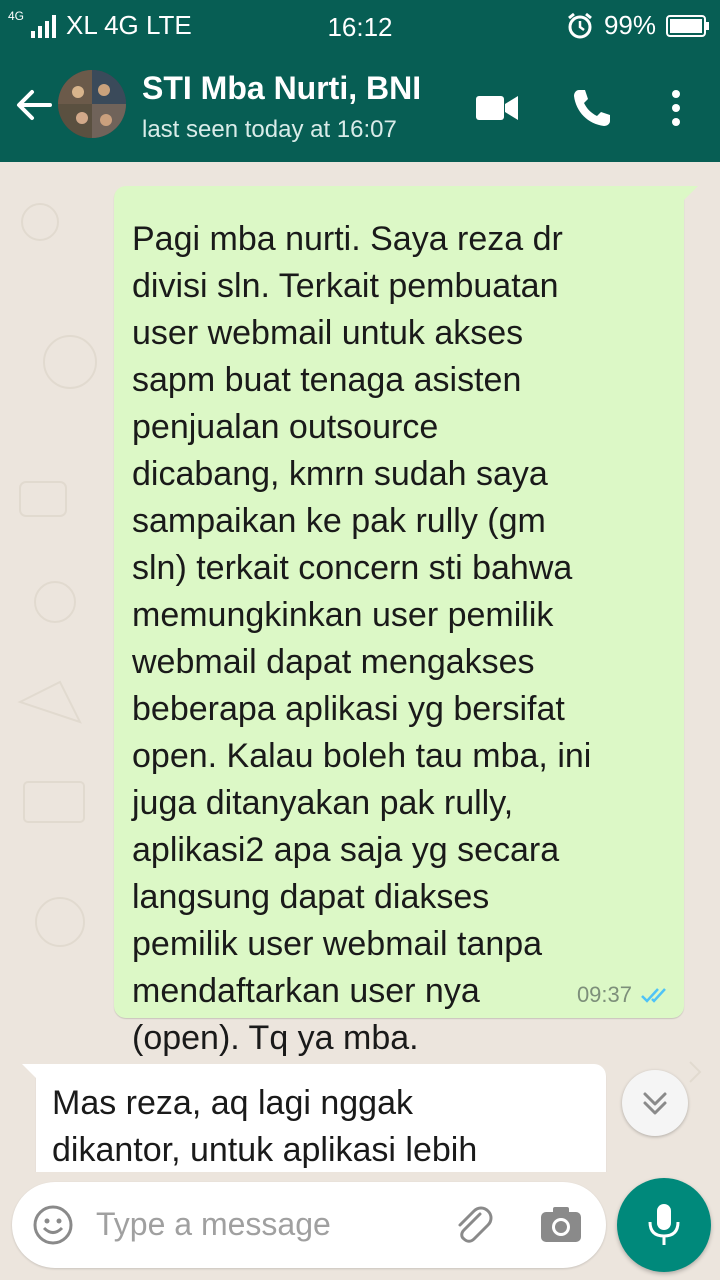 This screenshot has width=720, height=1280. Describe the element at coordinates (653, 995) in the screenshot. I see `double-check-read-icon` at that location.